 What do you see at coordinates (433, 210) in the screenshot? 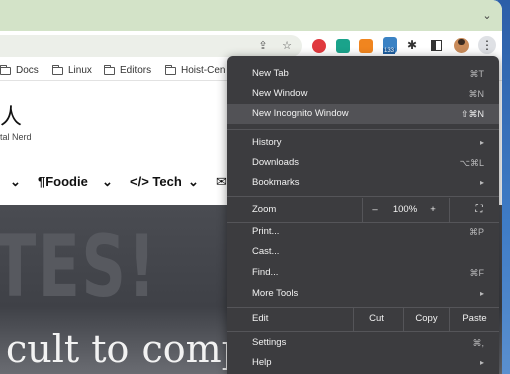
I see `zoom-in-button: +` at bounding box center [433, 210].